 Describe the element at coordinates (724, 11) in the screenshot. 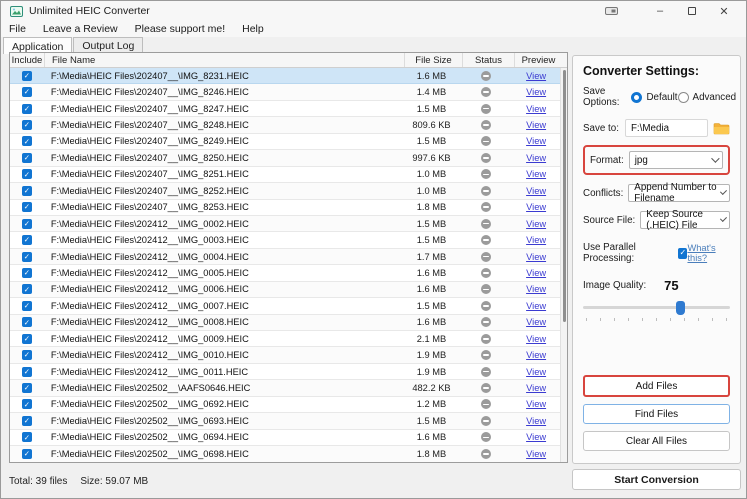

I see `close-button: ✕` at that location.